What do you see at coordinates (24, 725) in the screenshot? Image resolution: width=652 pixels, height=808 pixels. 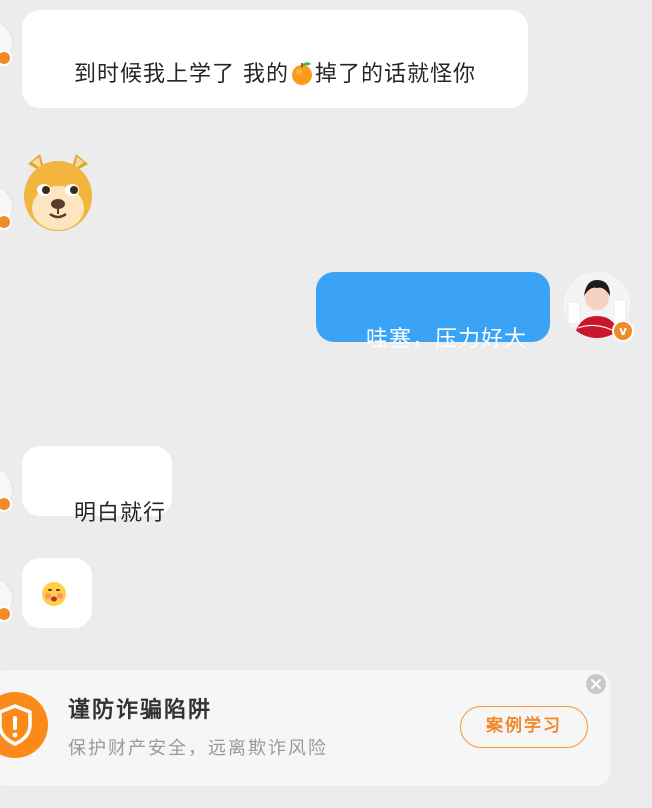 I see `shield-exclamation-icon` at bounding box center [24, 725].